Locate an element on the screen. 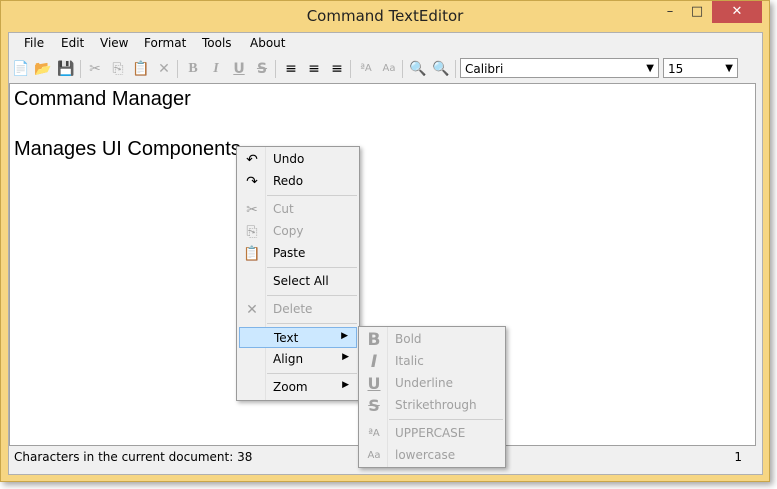  menu-item-select-all: Select All is located at coordinates (298, 281).